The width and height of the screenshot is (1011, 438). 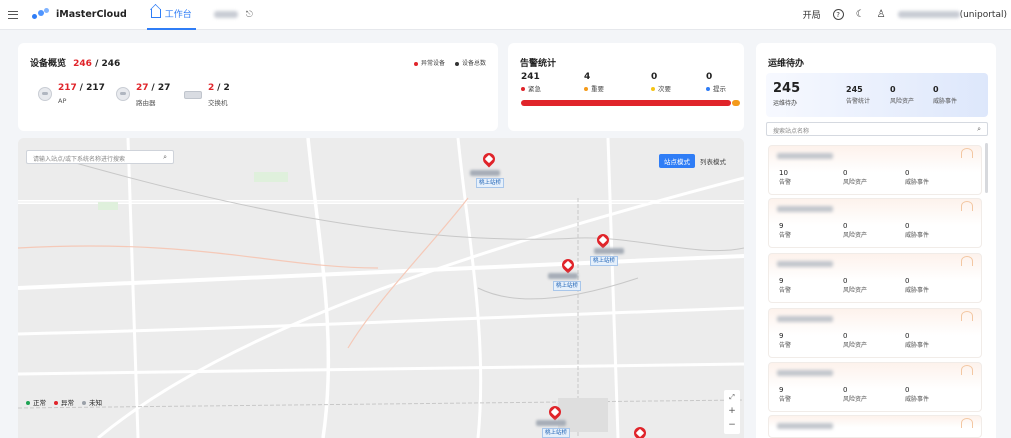 What do you see at coordinates (594, 82) in the screenshot?
I see `alarm-major: 4 重要` at bounding box center [594, 82].